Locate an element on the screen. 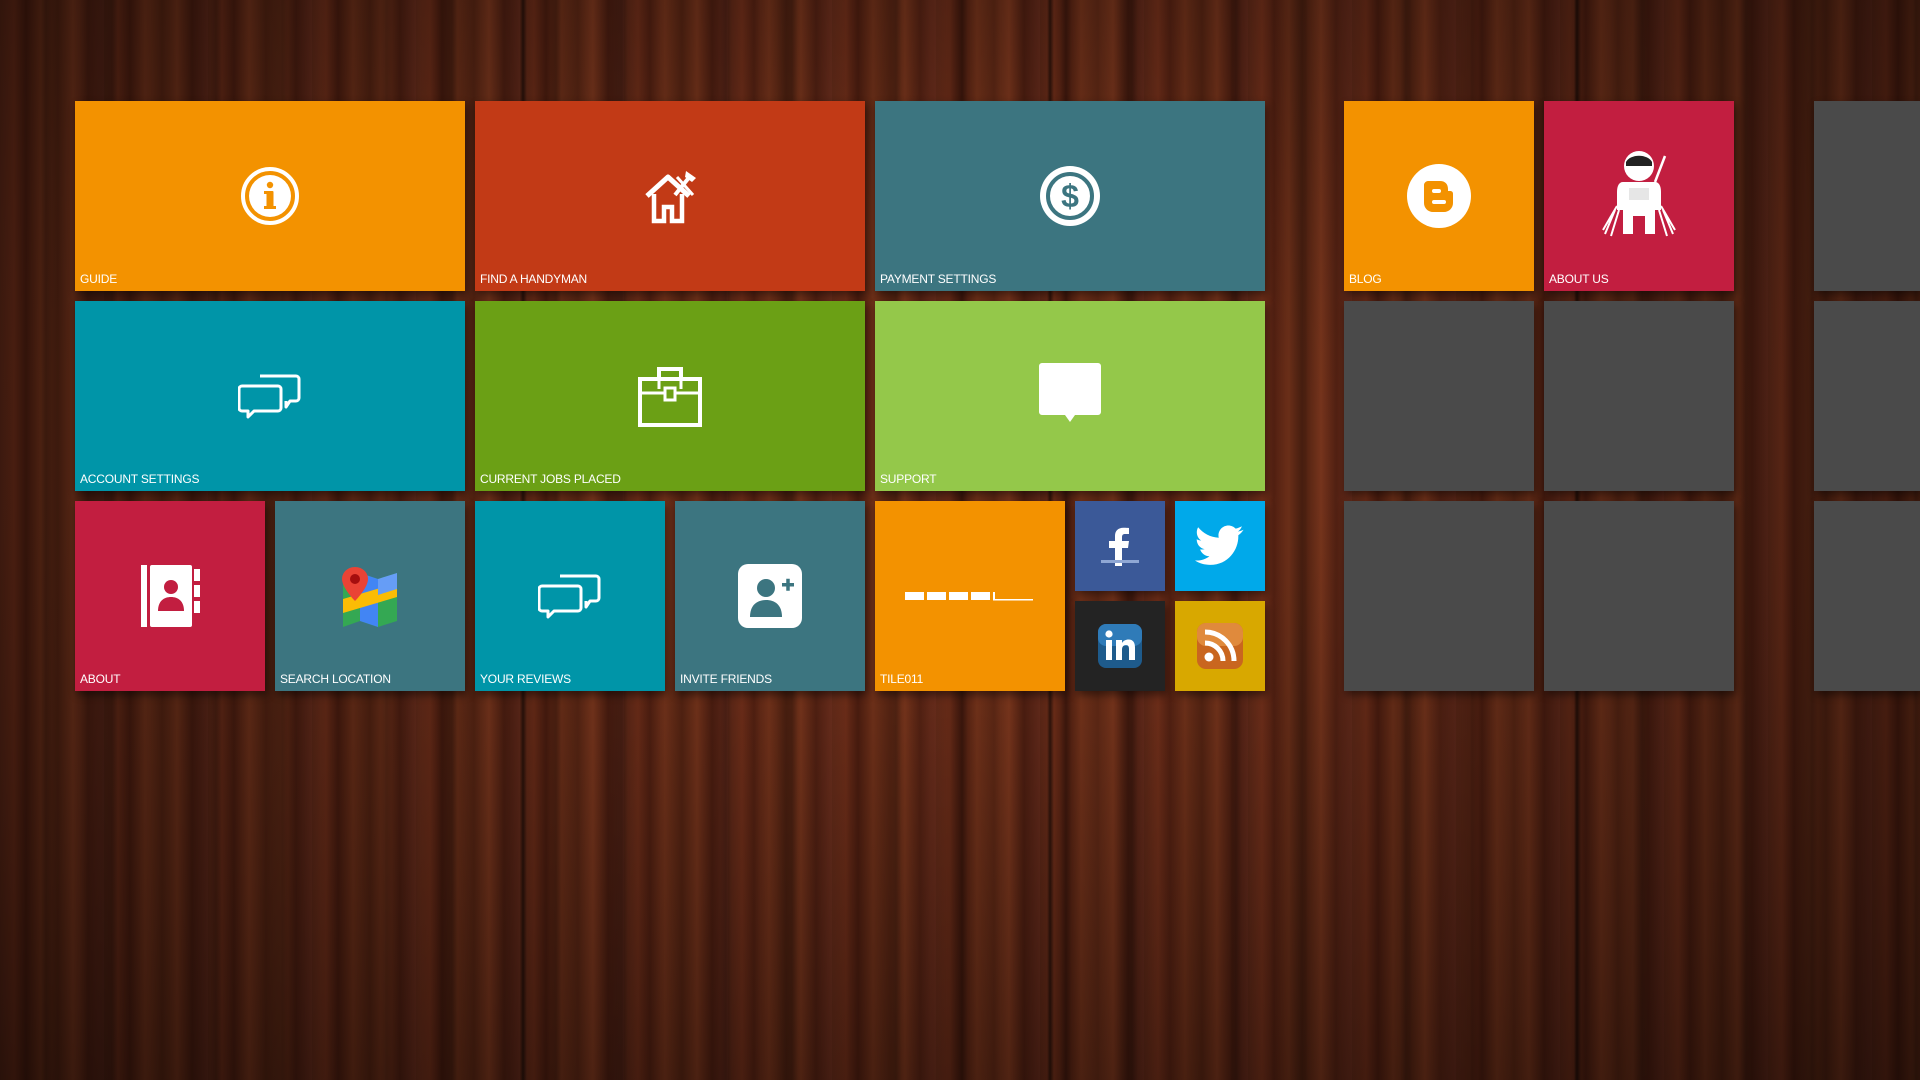  tile-payment-settings: $ PAYMENT SETTINGS is located at coordinates (1070, 196).